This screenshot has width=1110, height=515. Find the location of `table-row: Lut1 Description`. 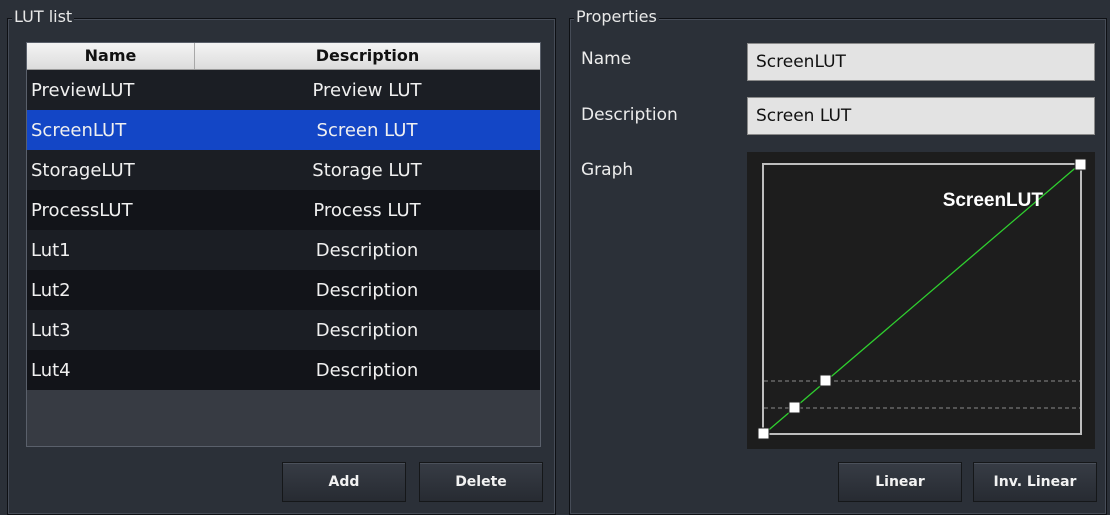

table-row: Lut1 Description is located at coordinates (283, 250).